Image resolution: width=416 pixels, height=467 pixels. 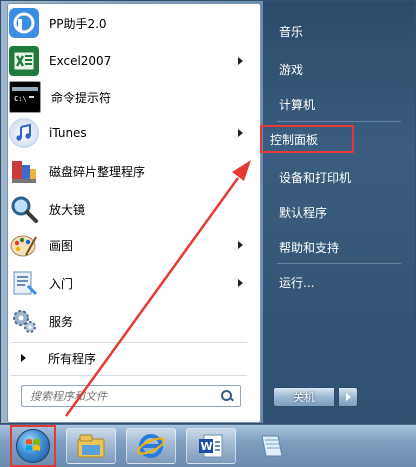 I want to click on windows-orb-icon, so click(x=33, y=446).